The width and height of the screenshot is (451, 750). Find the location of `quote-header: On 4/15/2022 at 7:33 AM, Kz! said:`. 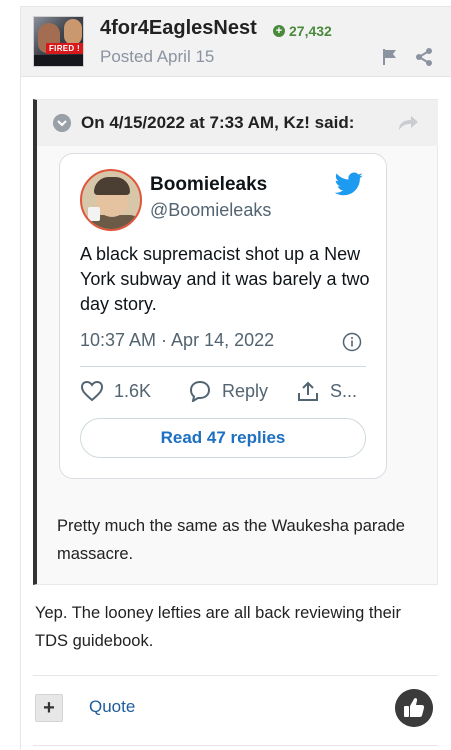

quote-header: On 4/15/2022 at 7:33 AM, Kz! said: is located at coordinates (237, 123).